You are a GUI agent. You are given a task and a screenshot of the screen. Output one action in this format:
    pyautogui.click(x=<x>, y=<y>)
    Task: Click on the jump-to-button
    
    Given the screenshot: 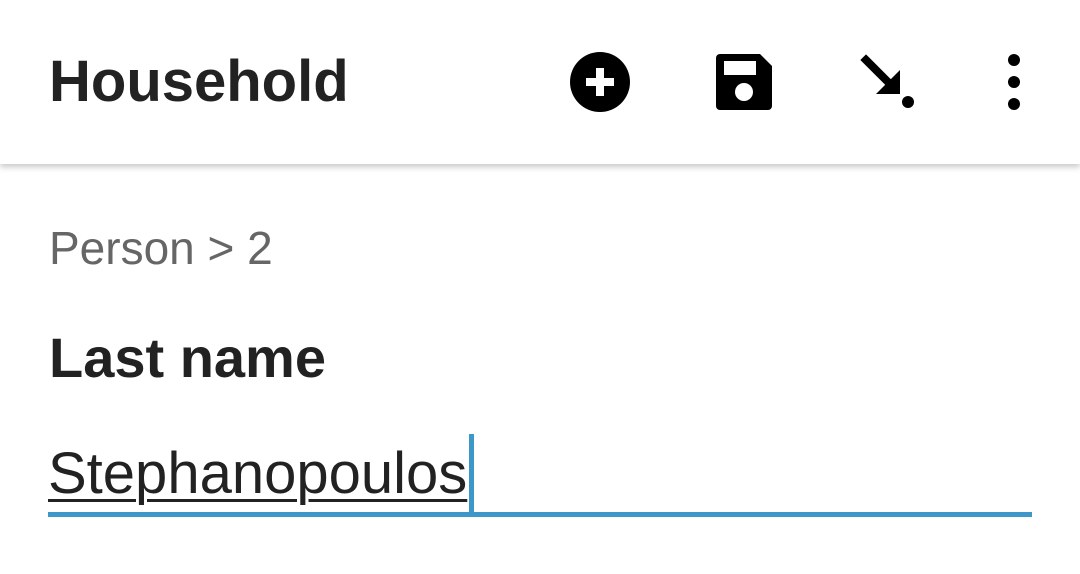 What is the action you would take?
    pyautogui.click(x=888, y=82)
    